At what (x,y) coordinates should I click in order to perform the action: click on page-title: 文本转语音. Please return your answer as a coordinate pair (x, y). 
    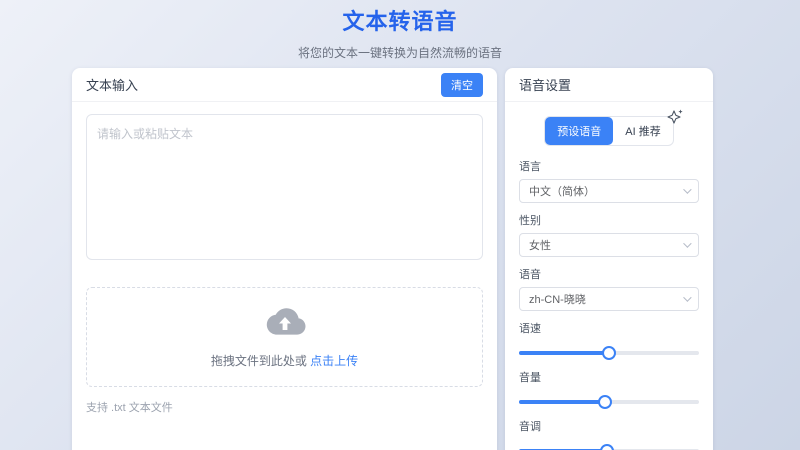
    Looking at the image, I should click on (400, 21).